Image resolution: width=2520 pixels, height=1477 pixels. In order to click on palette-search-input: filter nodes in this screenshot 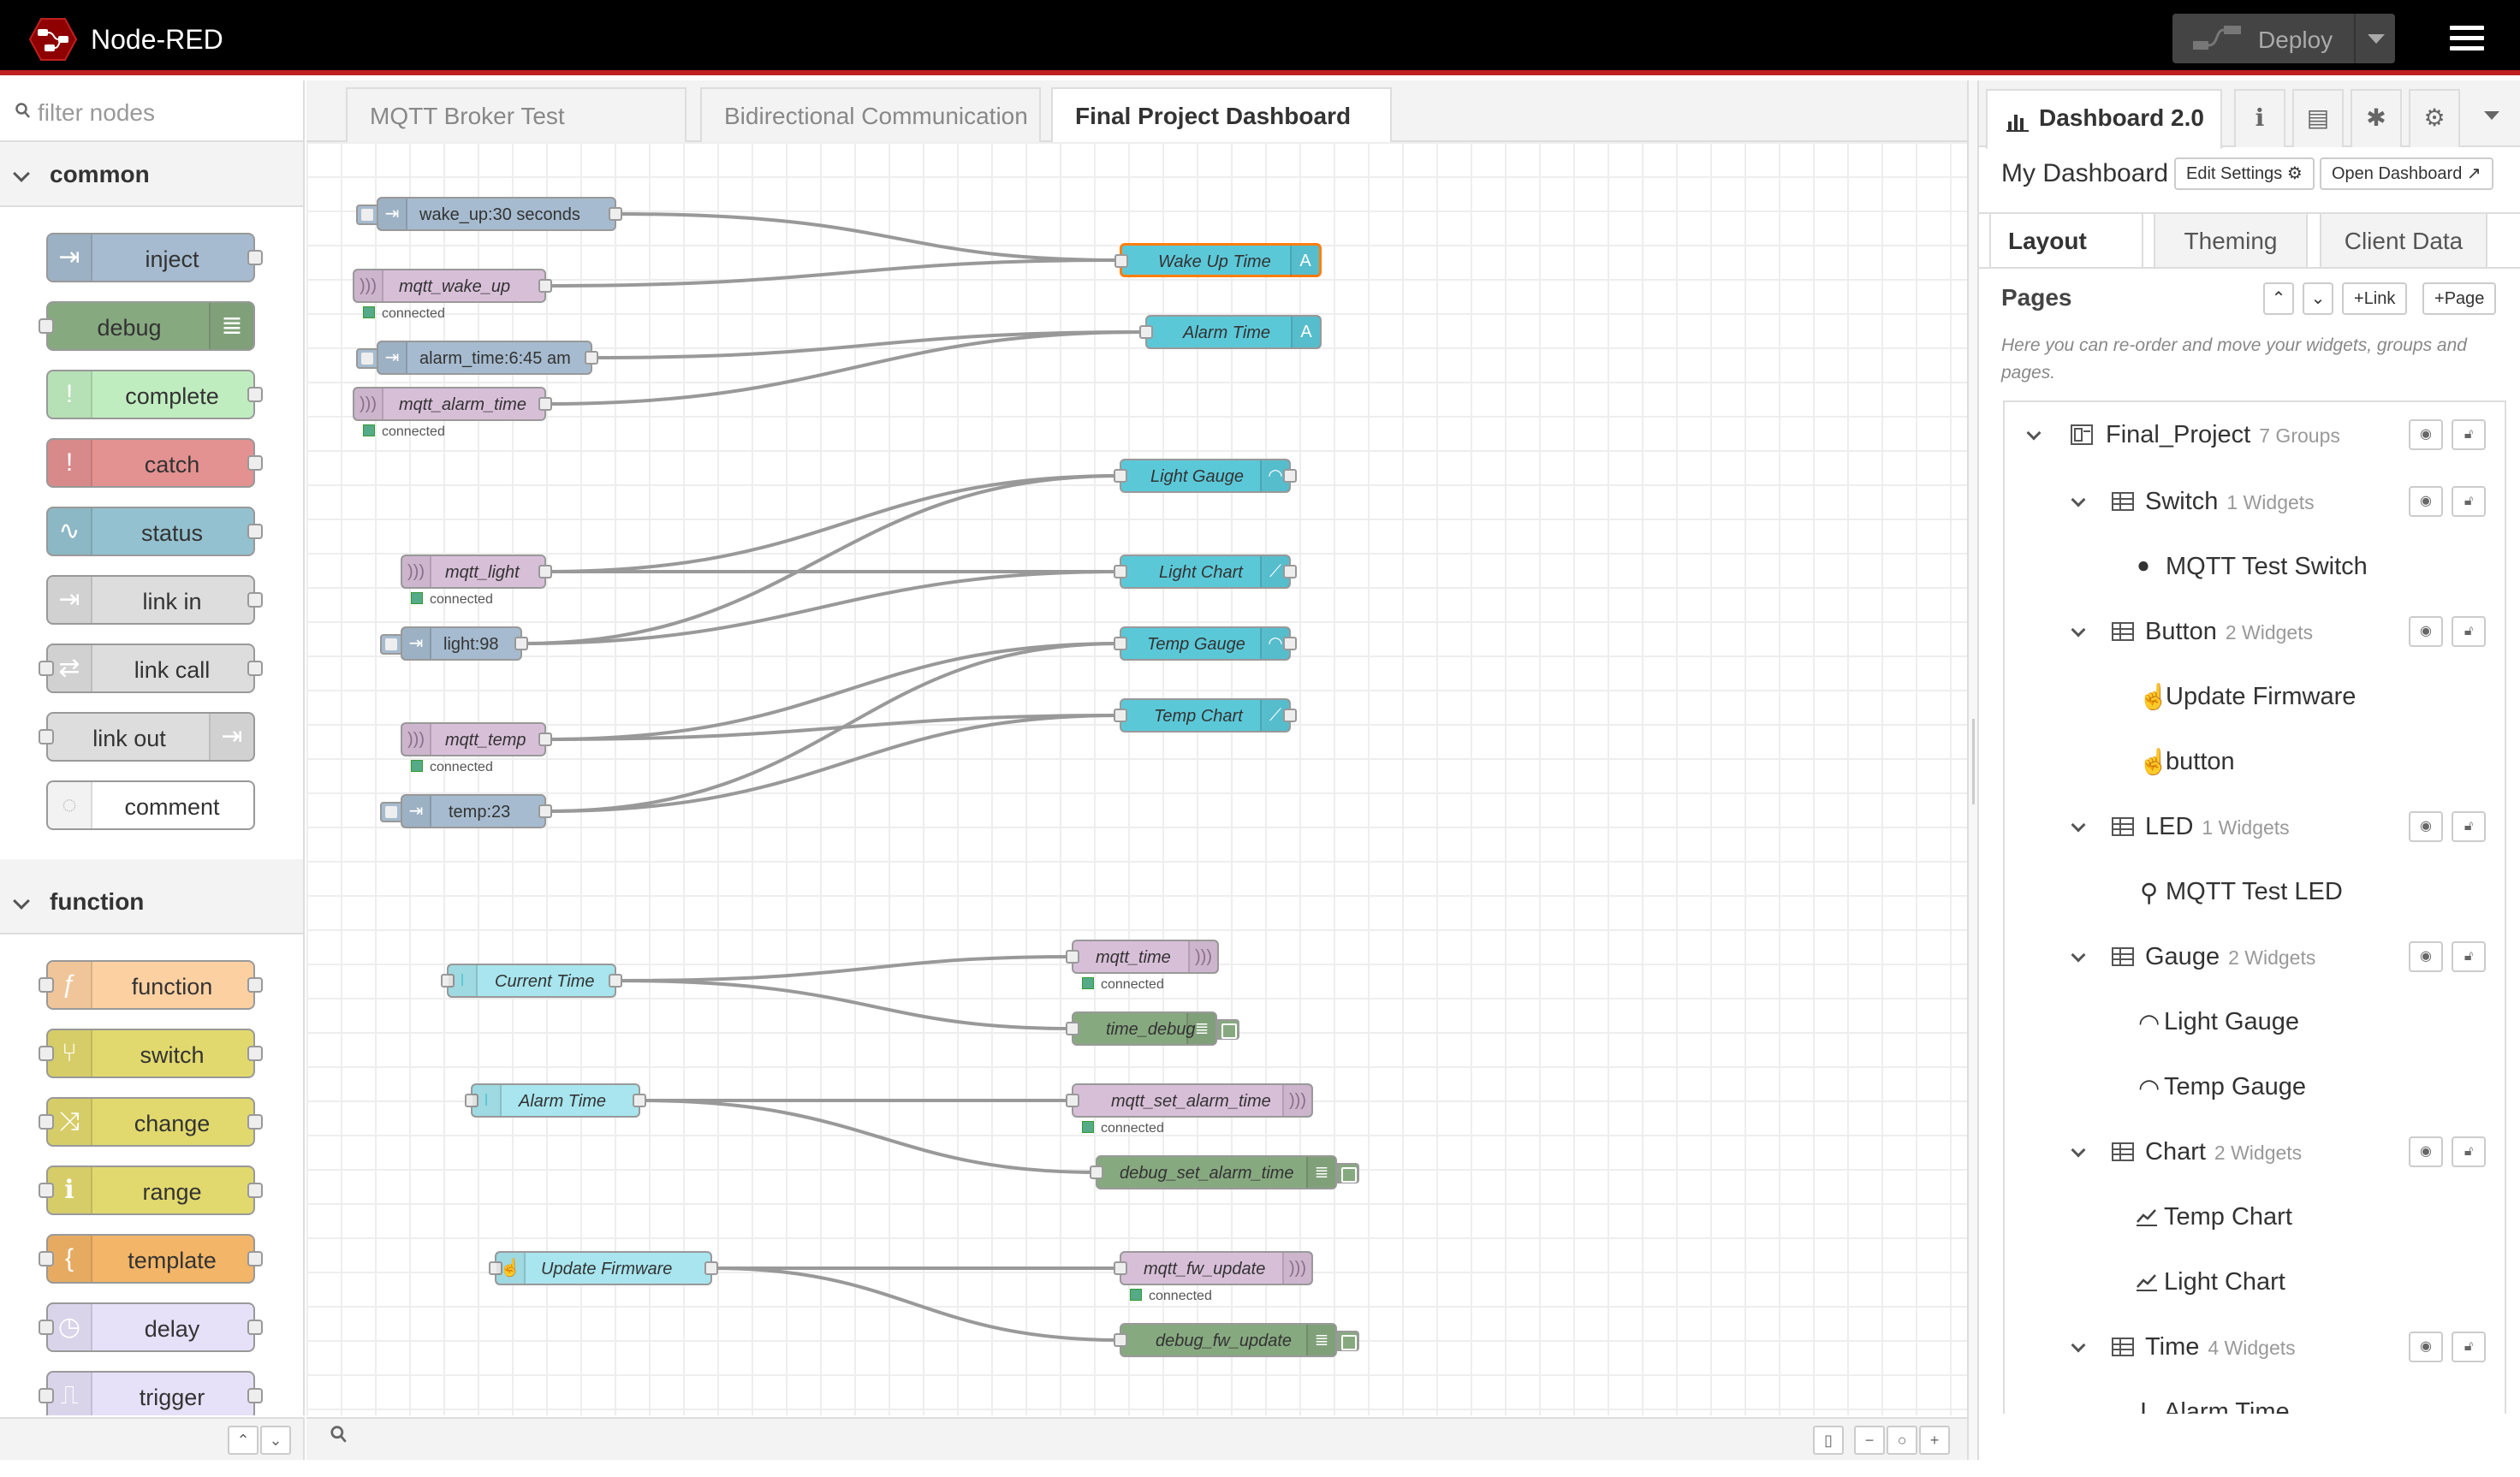, I will do `click(151, 111)`.